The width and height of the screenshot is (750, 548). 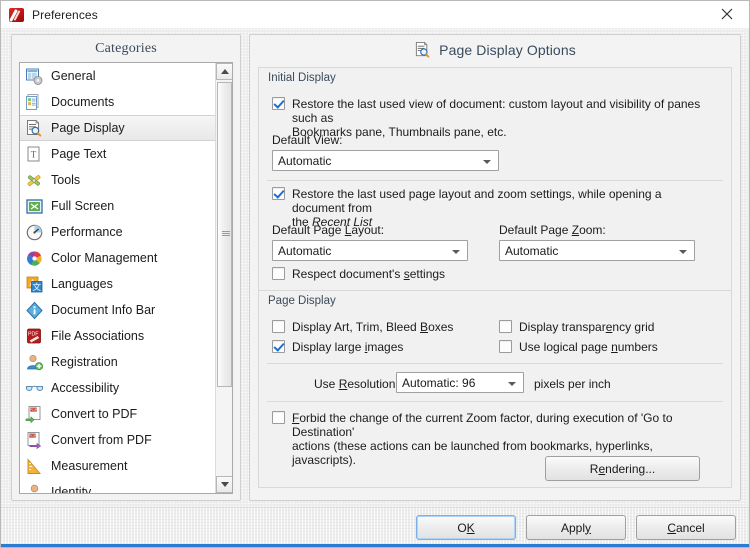 I want to click on window-title: Preferences, so click(x=65, y=14).